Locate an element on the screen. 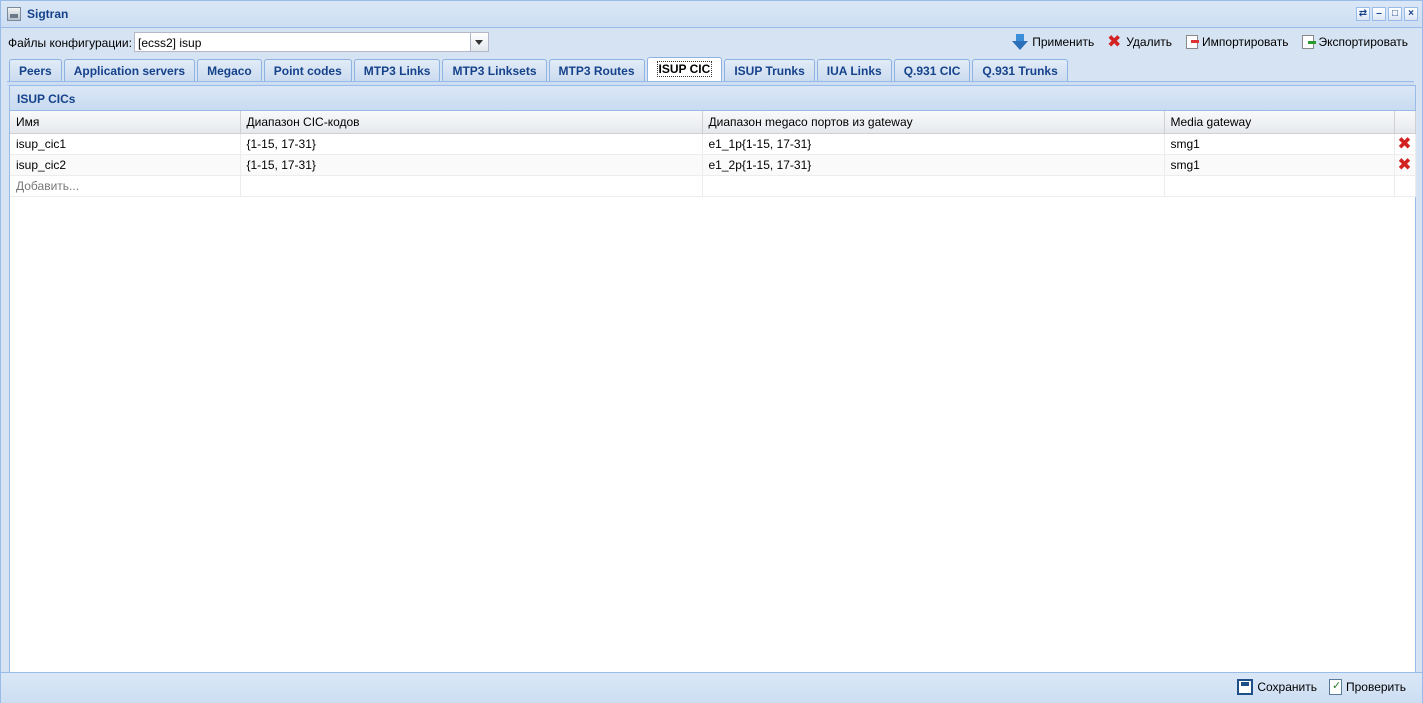  check-button: Проверить is located at coordinates (1367, 687).